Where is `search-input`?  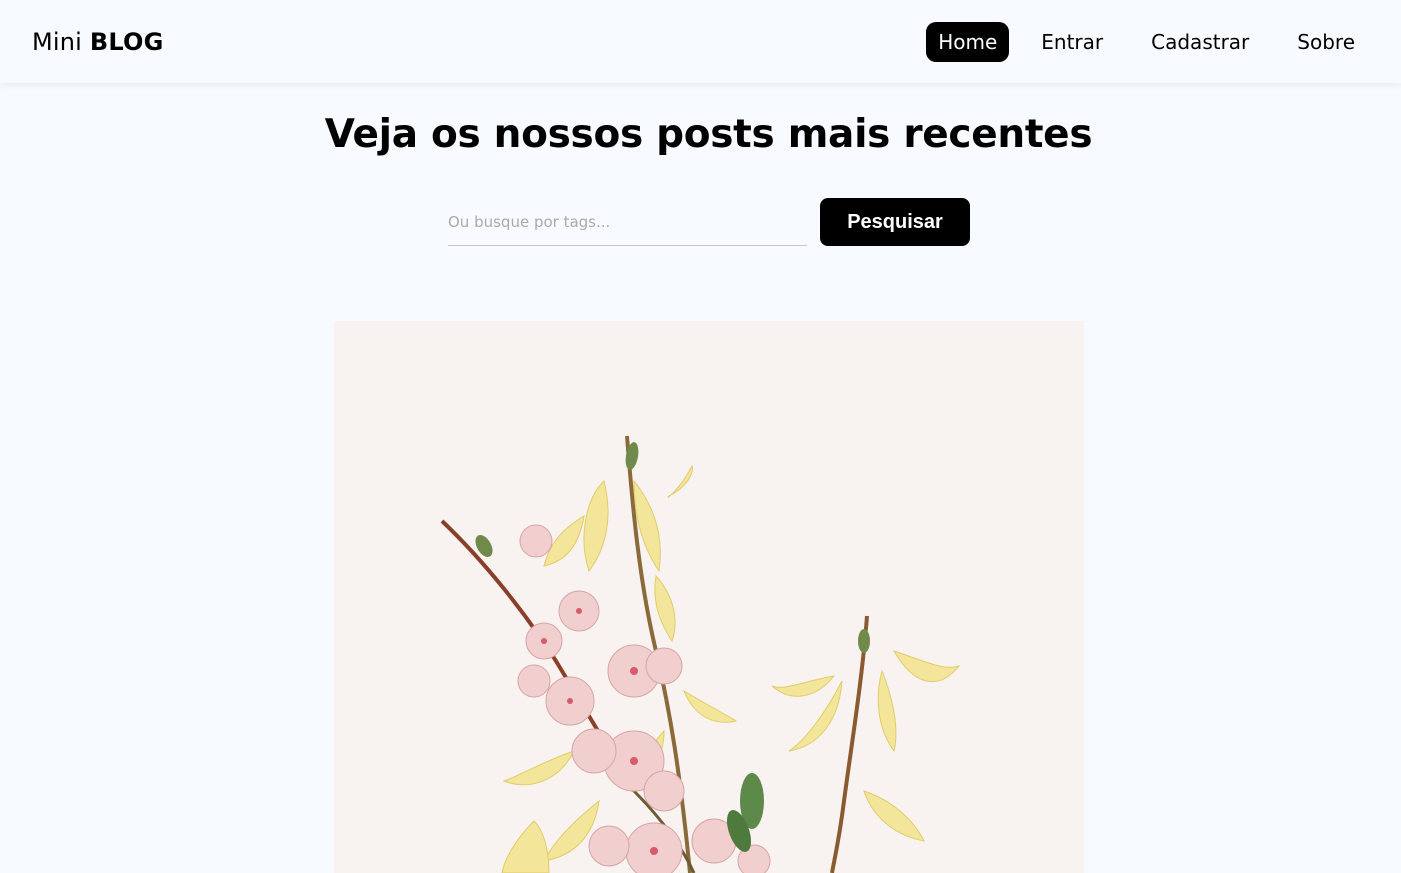
search-input is located at coordinates (627, 222).